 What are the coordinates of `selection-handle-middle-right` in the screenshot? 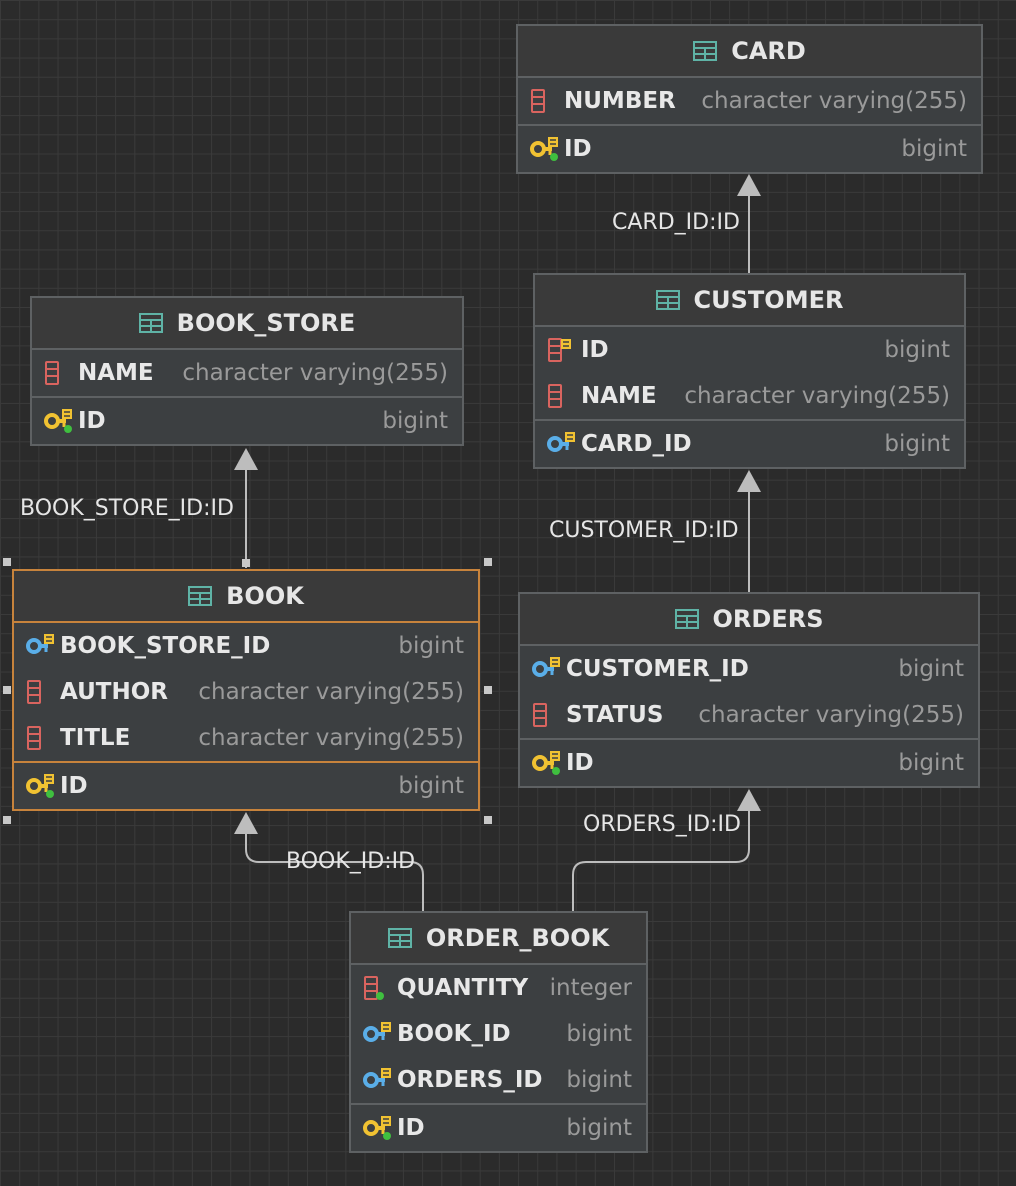 It's located at (488, 690).